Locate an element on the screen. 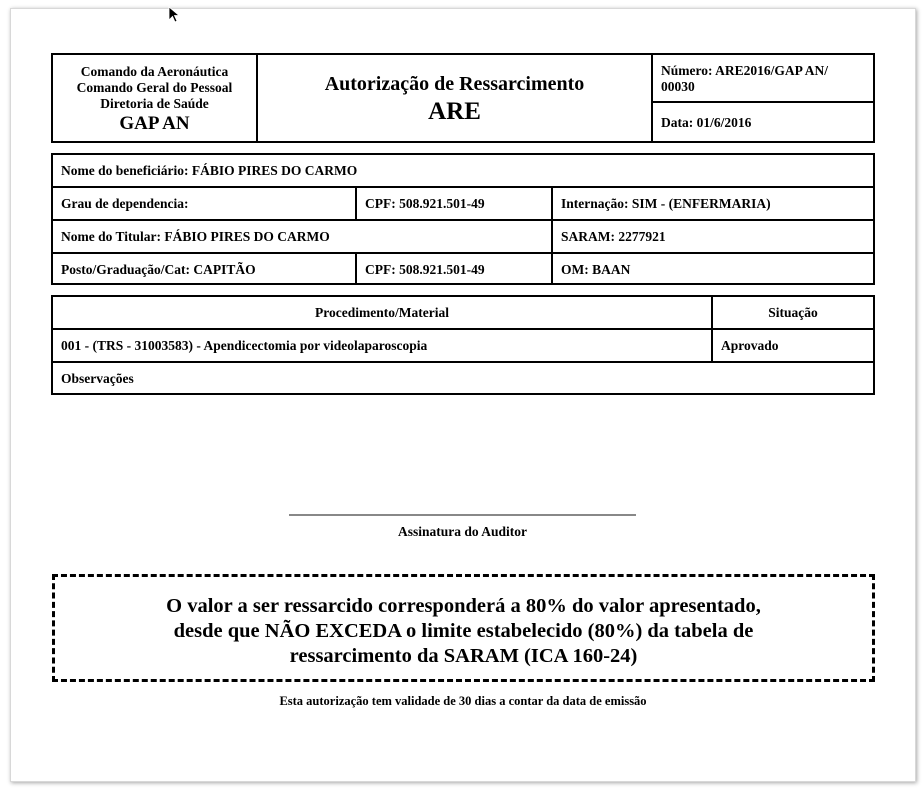  observations-label: Observações is located at coordinates (97, 378).